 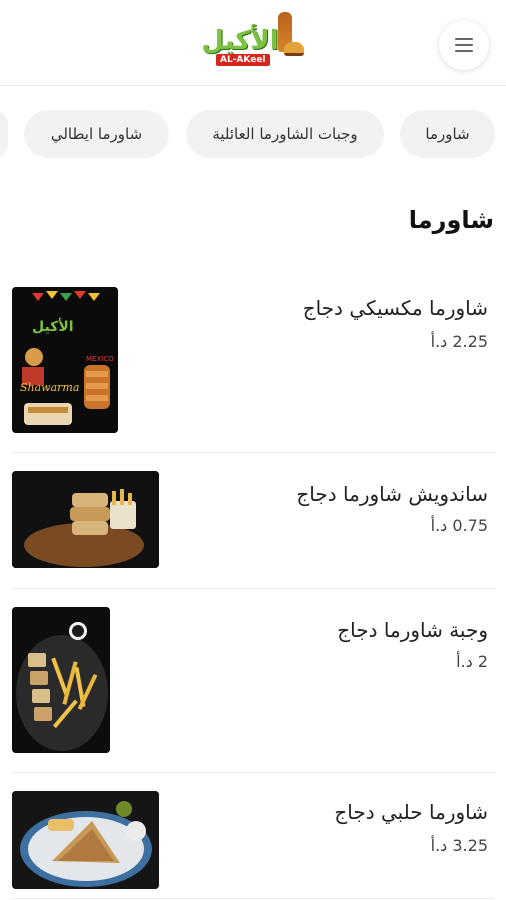 I want to click on burger-icon, so click(x=294, y=49).